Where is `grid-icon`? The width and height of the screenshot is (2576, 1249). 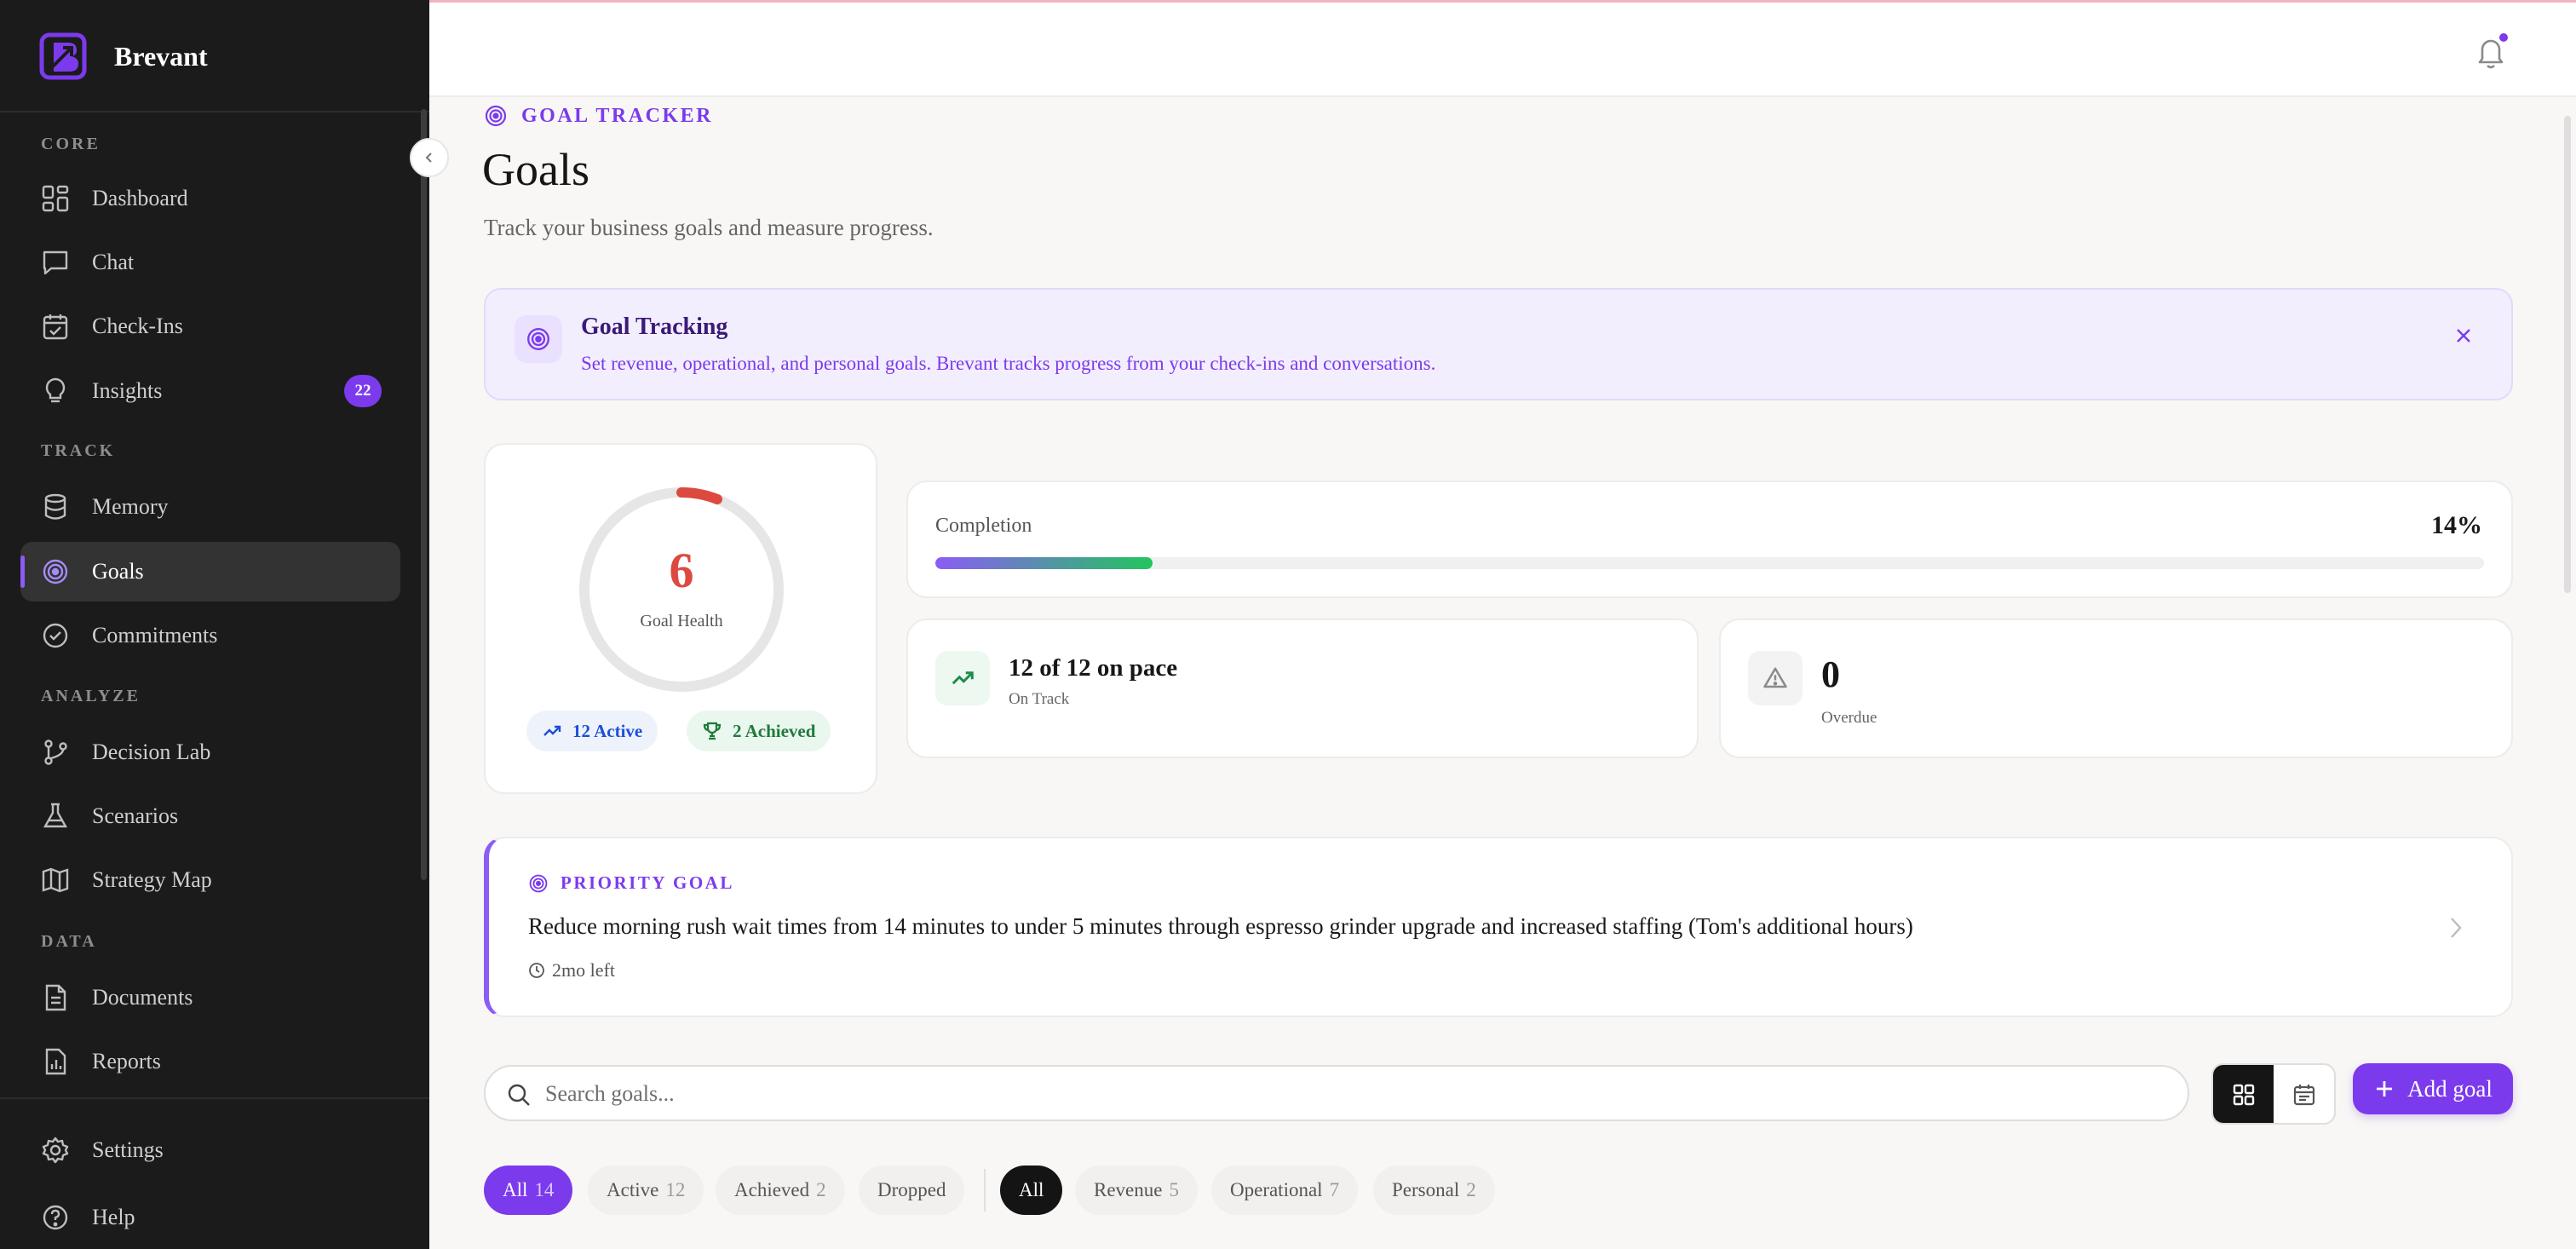 grid-icon is located at coordinates (2243, 1095).